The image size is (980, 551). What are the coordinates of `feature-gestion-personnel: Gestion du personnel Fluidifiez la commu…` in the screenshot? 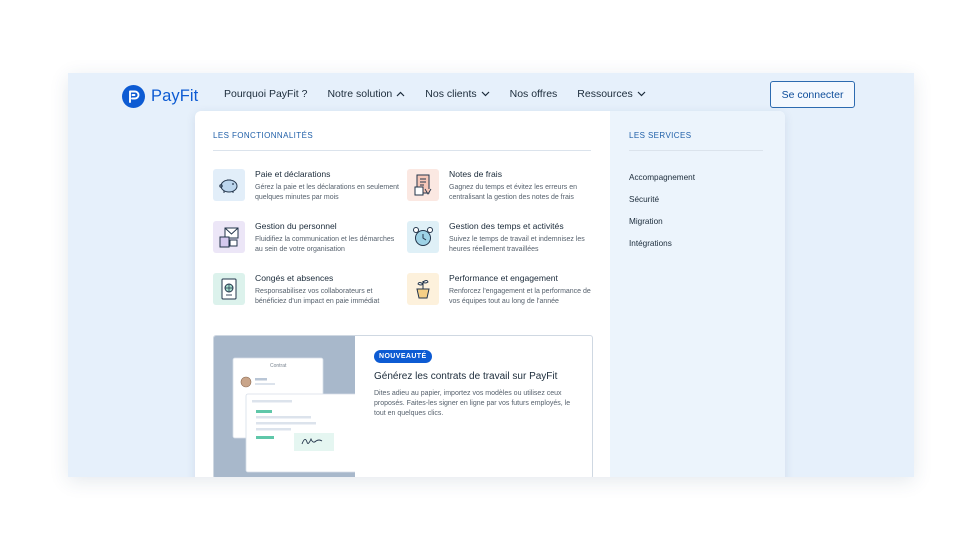 It's located at (308, 238).